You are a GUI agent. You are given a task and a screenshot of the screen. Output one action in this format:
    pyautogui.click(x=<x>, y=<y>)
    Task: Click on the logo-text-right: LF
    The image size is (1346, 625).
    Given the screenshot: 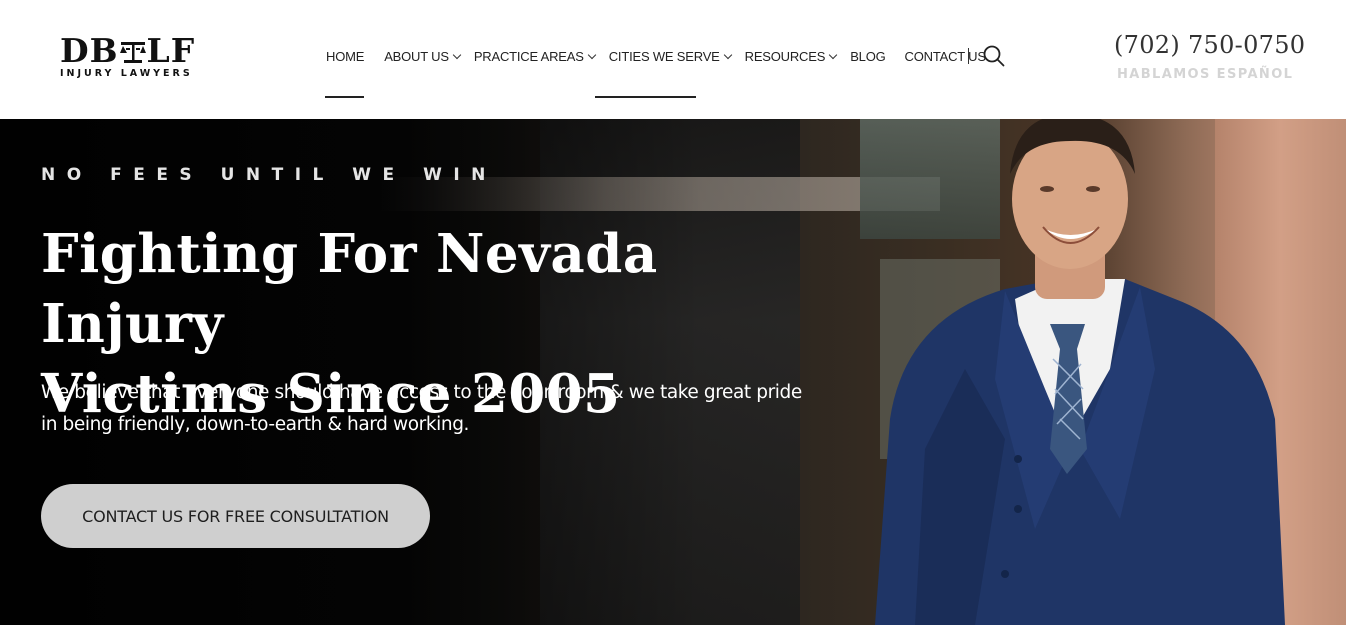 What is the action you would take?
    pyautogui.click(x=171, y=50)
    